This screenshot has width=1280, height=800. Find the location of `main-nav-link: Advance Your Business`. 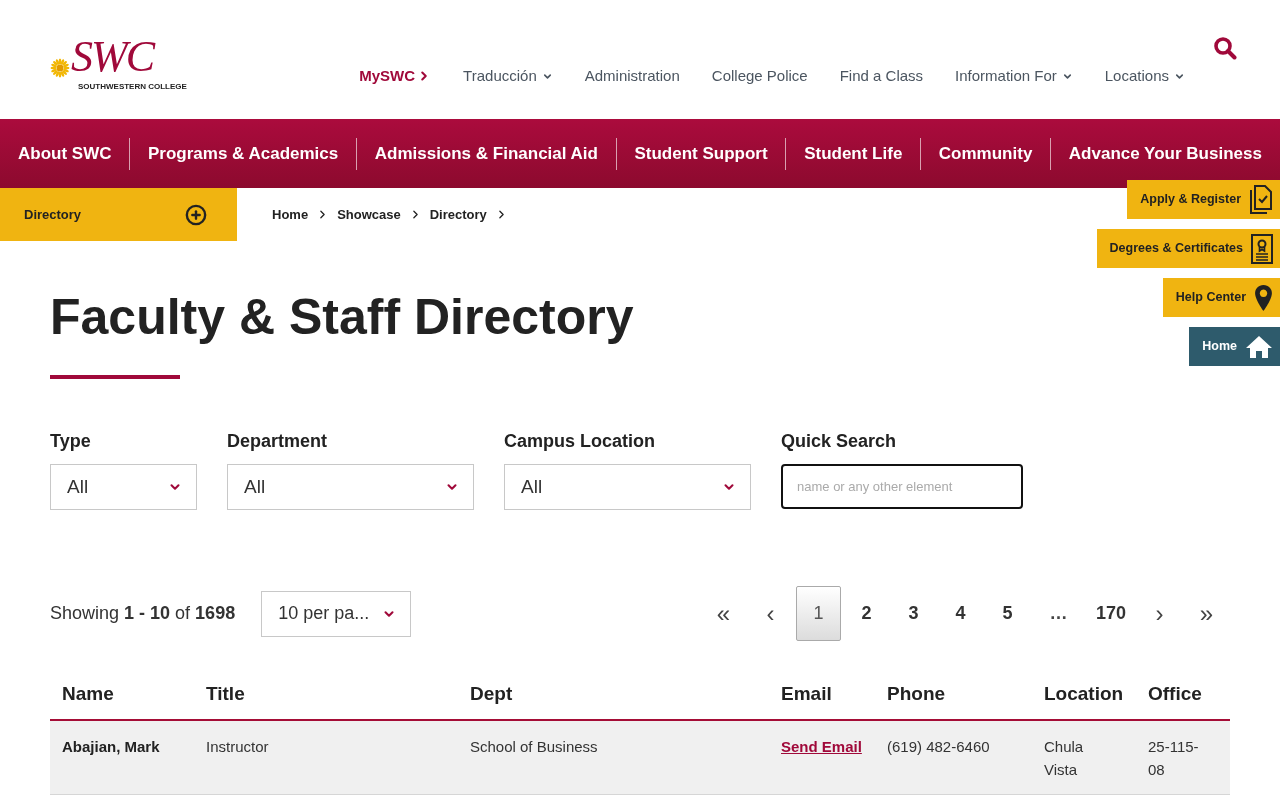

main-nav-link: Advance Your Business is located at coordinates (1165, 153).